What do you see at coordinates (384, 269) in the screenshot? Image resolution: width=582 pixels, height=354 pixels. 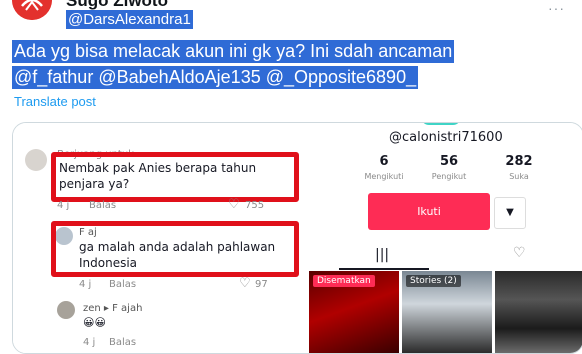 I see `active-tab-indicator` at bounding box center [384, 269].